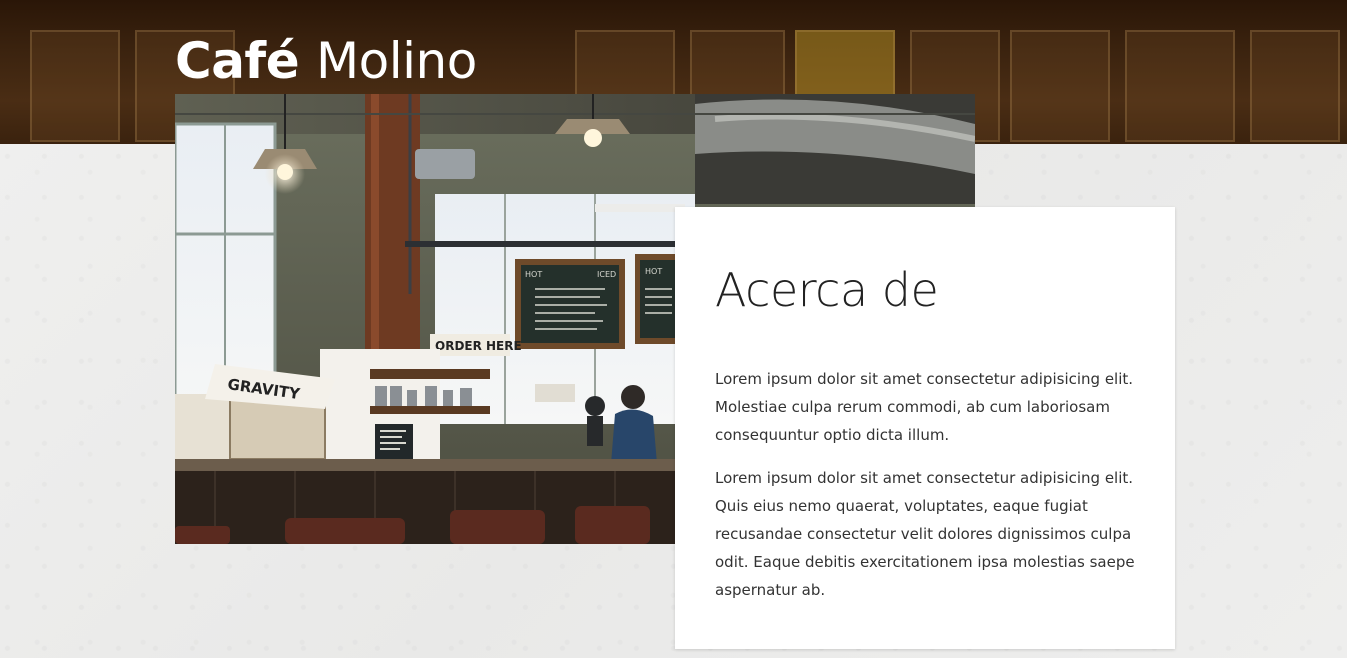  What do you see at coordinates (396, 61) in the screenshot?
I see `brand-light: Molino` at bounding box center [396, 61].